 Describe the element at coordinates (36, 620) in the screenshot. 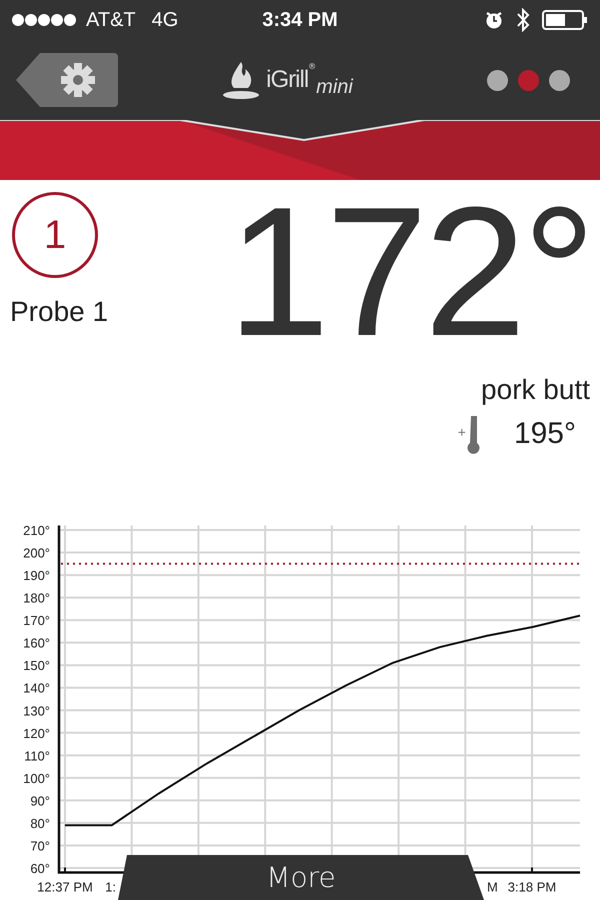

I see `axis-label: 170°` at that location.